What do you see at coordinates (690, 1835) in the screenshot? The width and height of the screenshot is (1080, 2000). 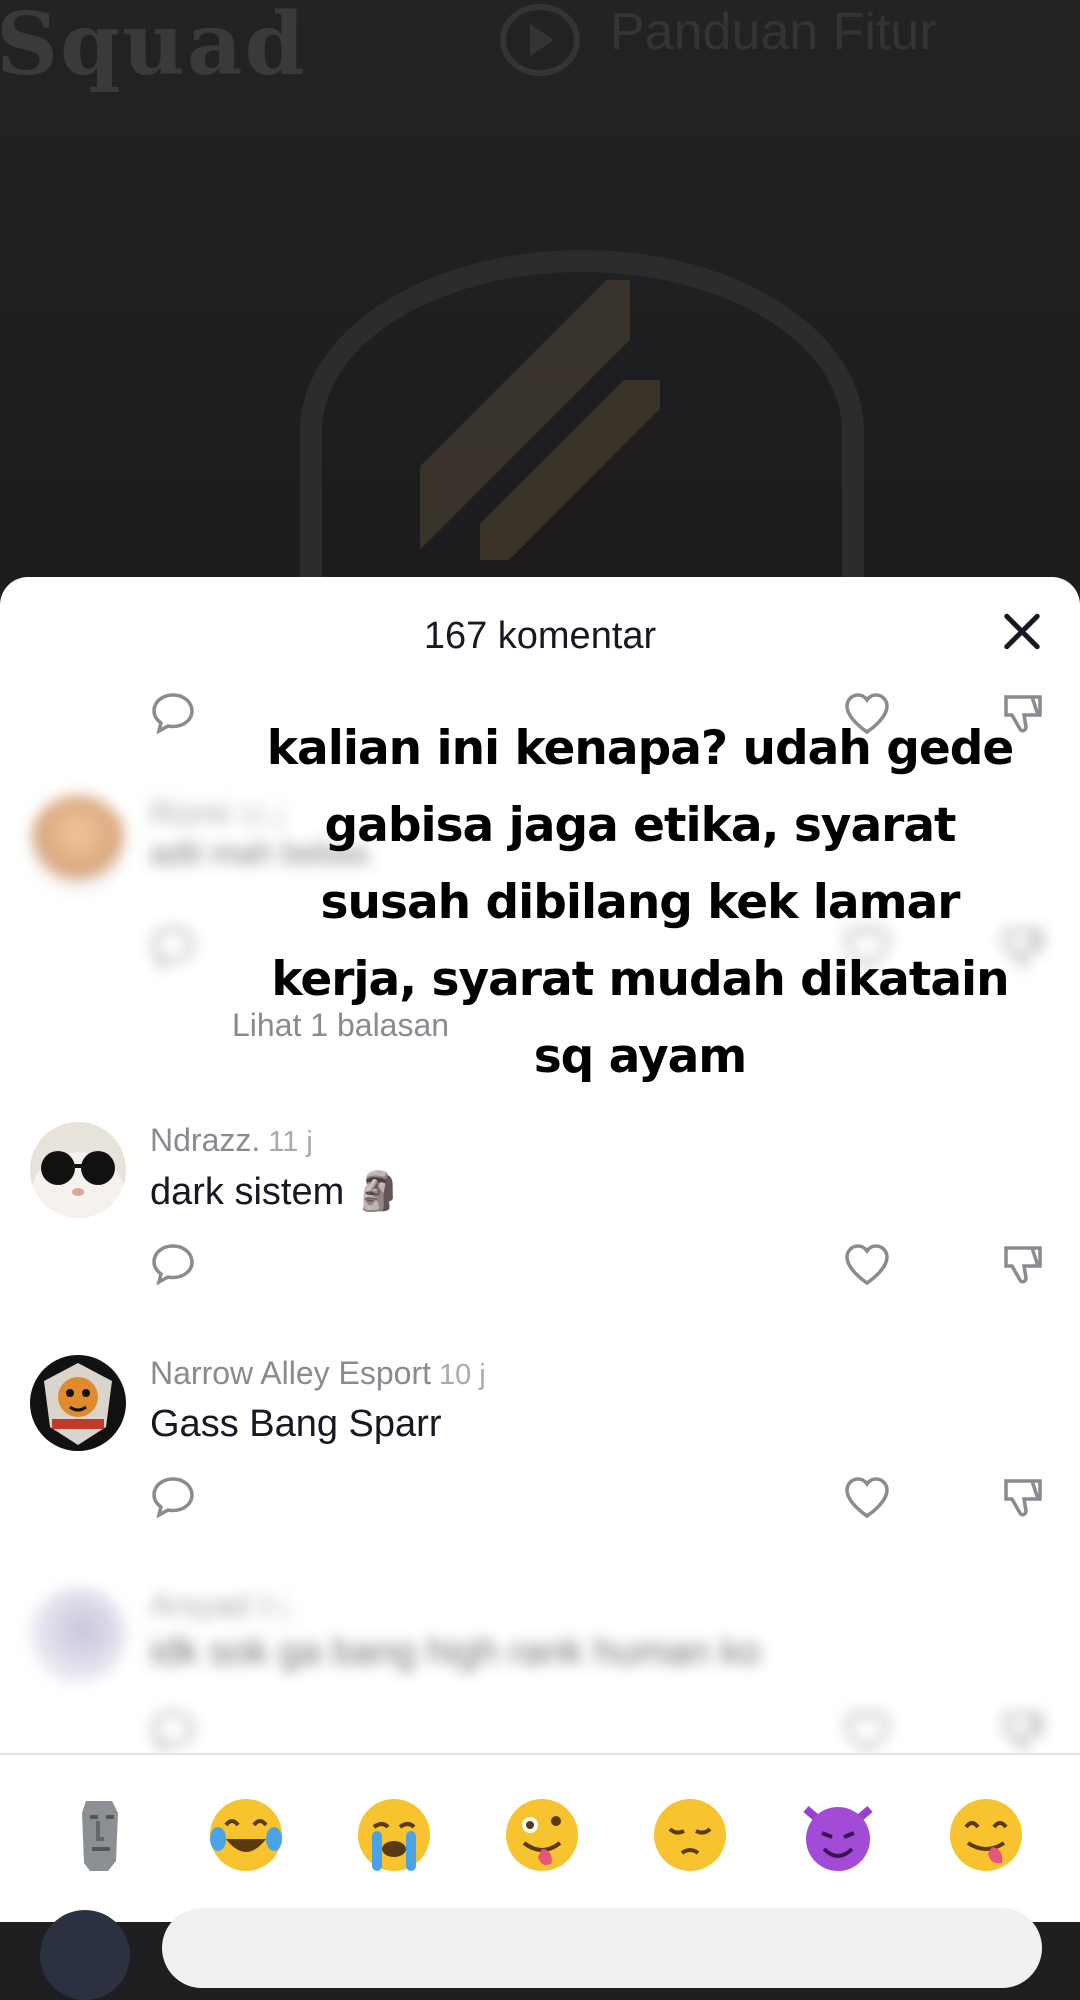 I see `pensive-face-emoji` at bounding box center [690, 1835].